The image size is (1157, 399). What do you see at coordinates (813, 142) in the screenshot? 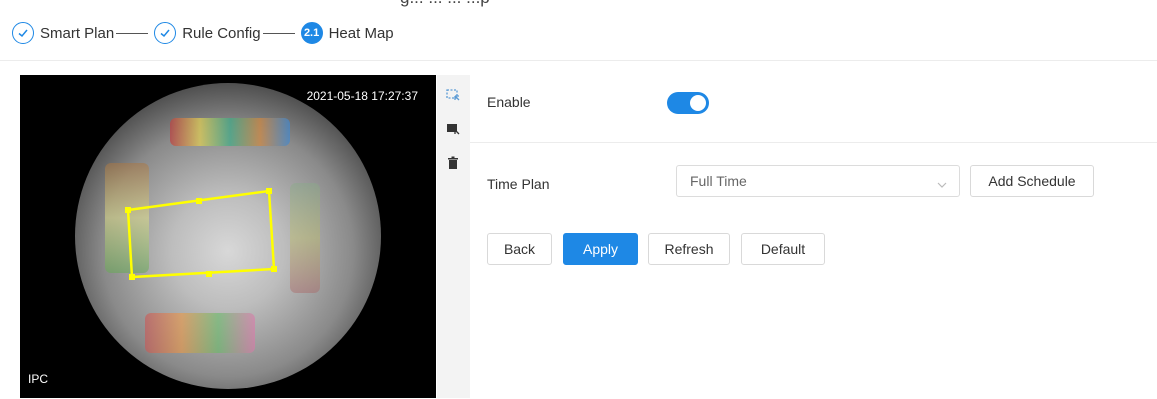
I see `row-divider` at bounding box center [813, 142].